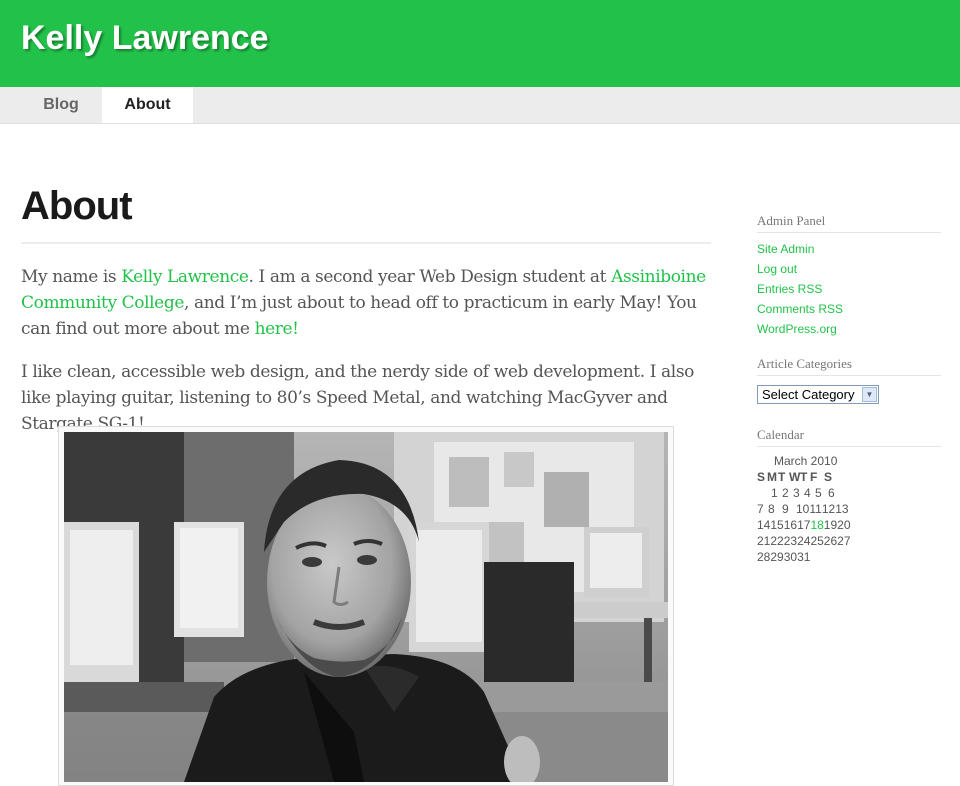 This screenshot has width=960, height=786. I want to click on chevron-down-icon: ▼, so click(869, 394).